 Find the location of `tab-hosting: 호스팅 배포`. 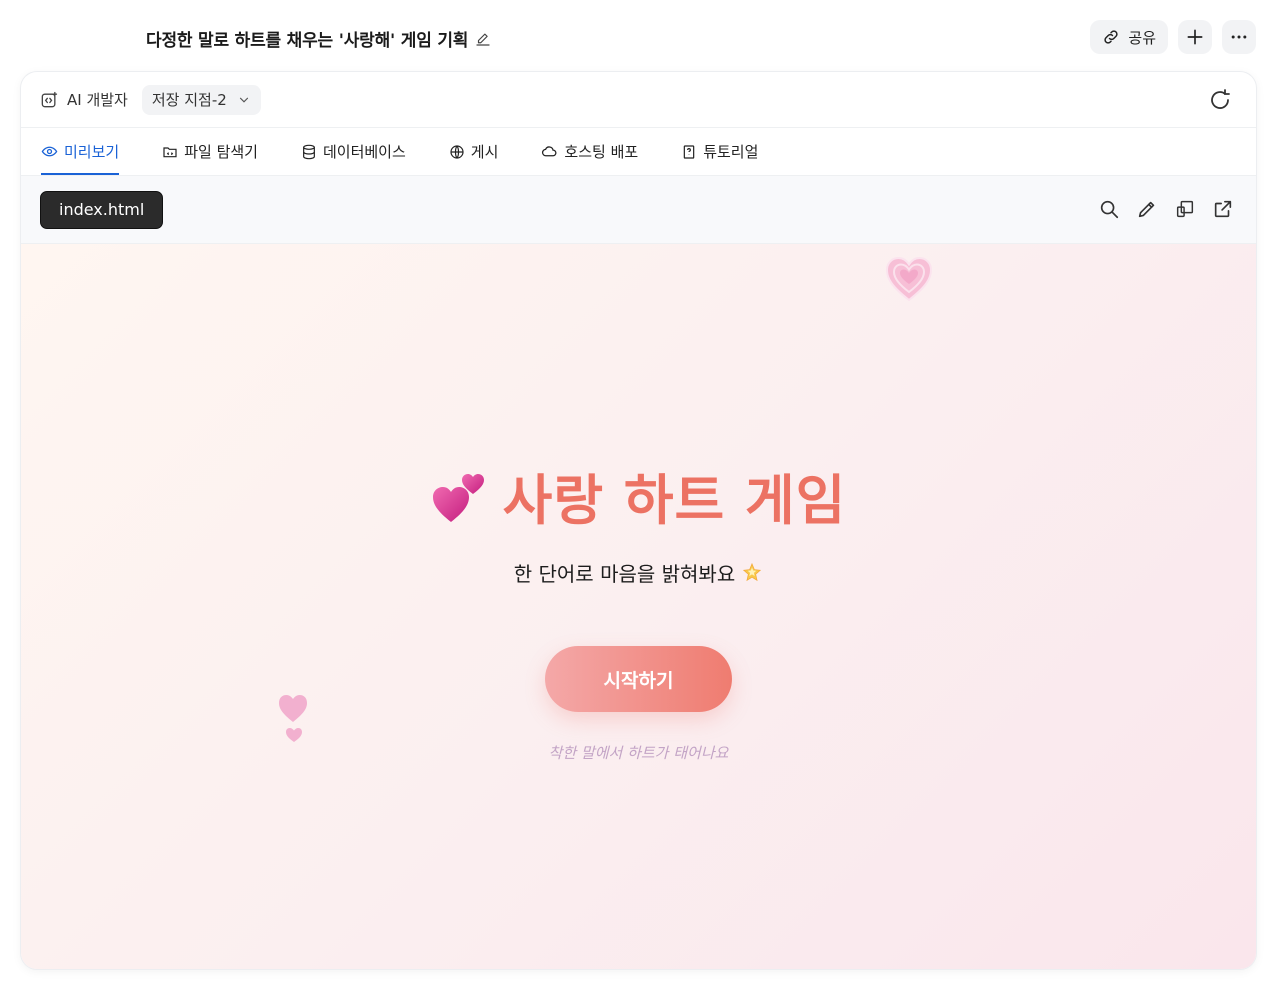

tab-hosting: 호스팅 배포 is located at coordinates (589, 151).